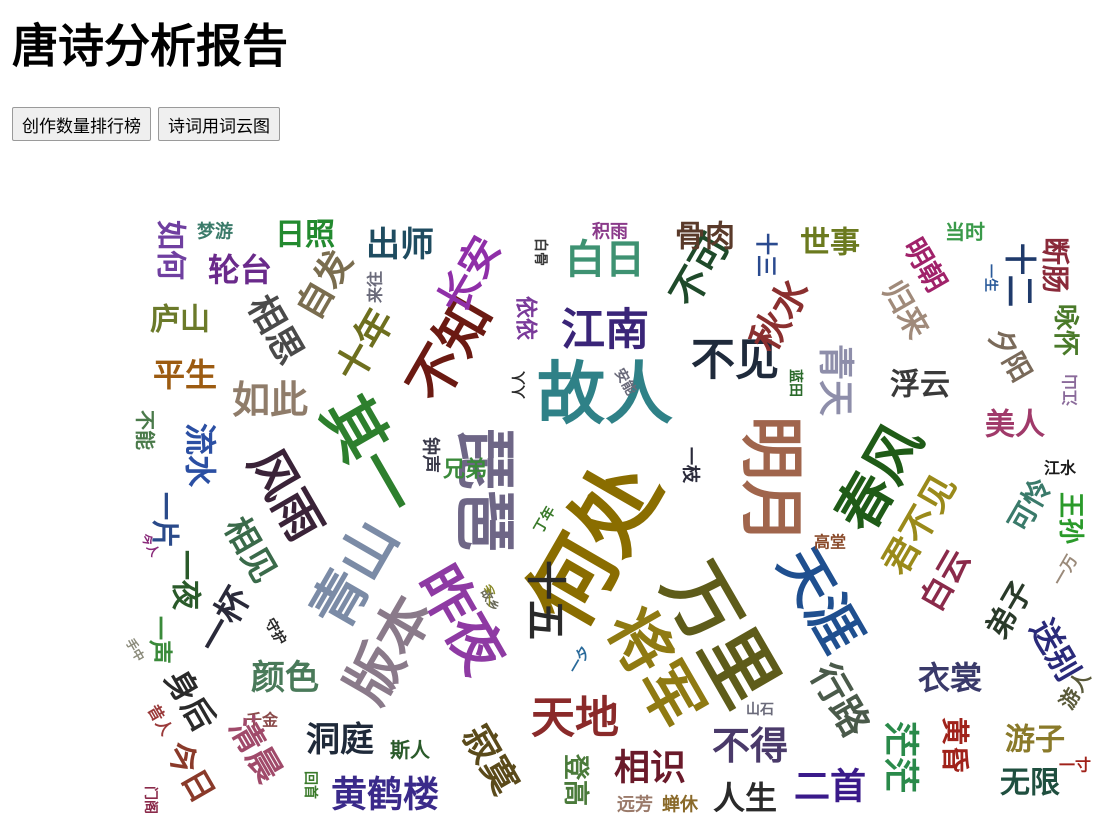 The image size is (1114, 825). What do you see at coordinates (285, 678) in the screenshot?
I see `word-cloud-word: 颜色` at bounding box center [285, 678].